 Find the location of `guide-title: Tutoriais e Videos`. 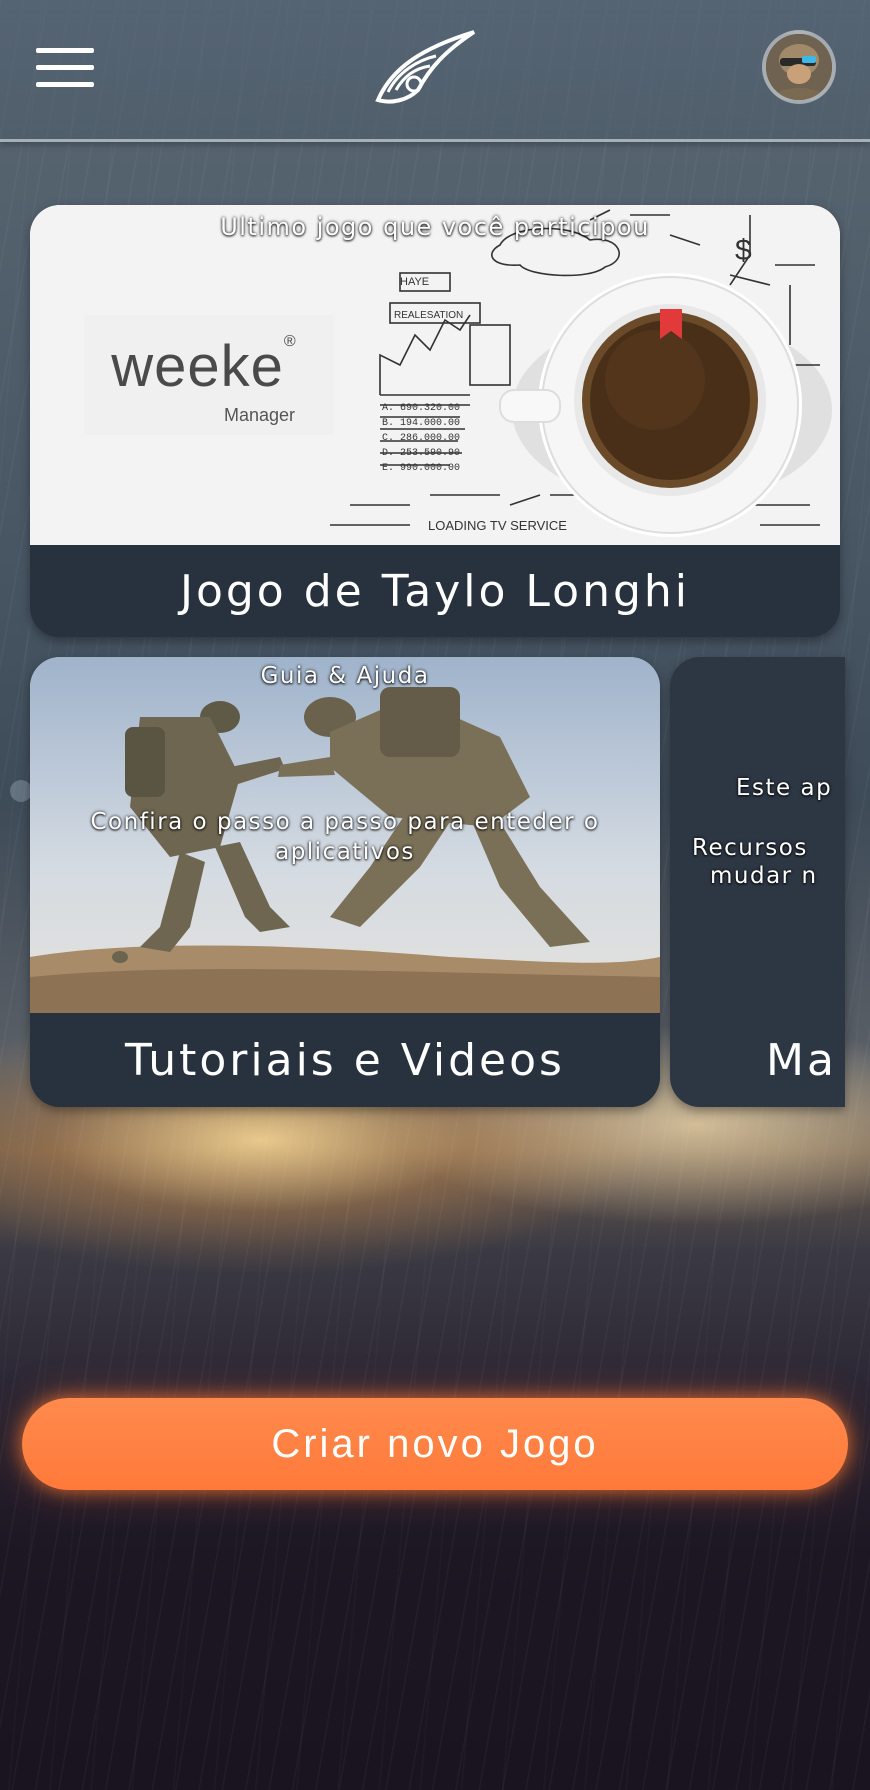

guide-title: Tutoriais e Videos is located at coordinates (345, 1060).